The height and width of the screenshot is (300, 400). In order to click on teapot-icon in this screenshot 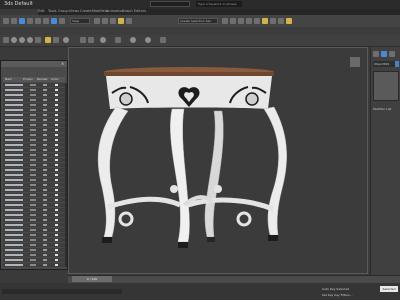, I will do `click(38, 40)`.